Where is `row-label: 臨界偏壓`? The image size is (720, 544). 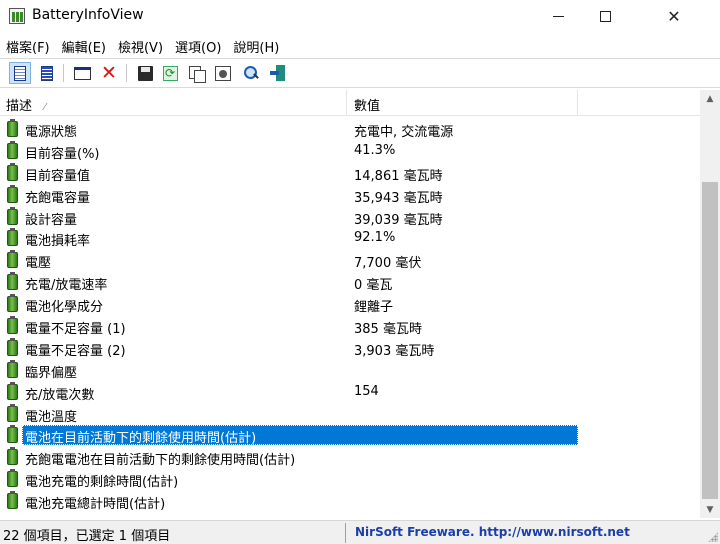
row-label: 臨界偏壓 is located at coordinates (51, 373).